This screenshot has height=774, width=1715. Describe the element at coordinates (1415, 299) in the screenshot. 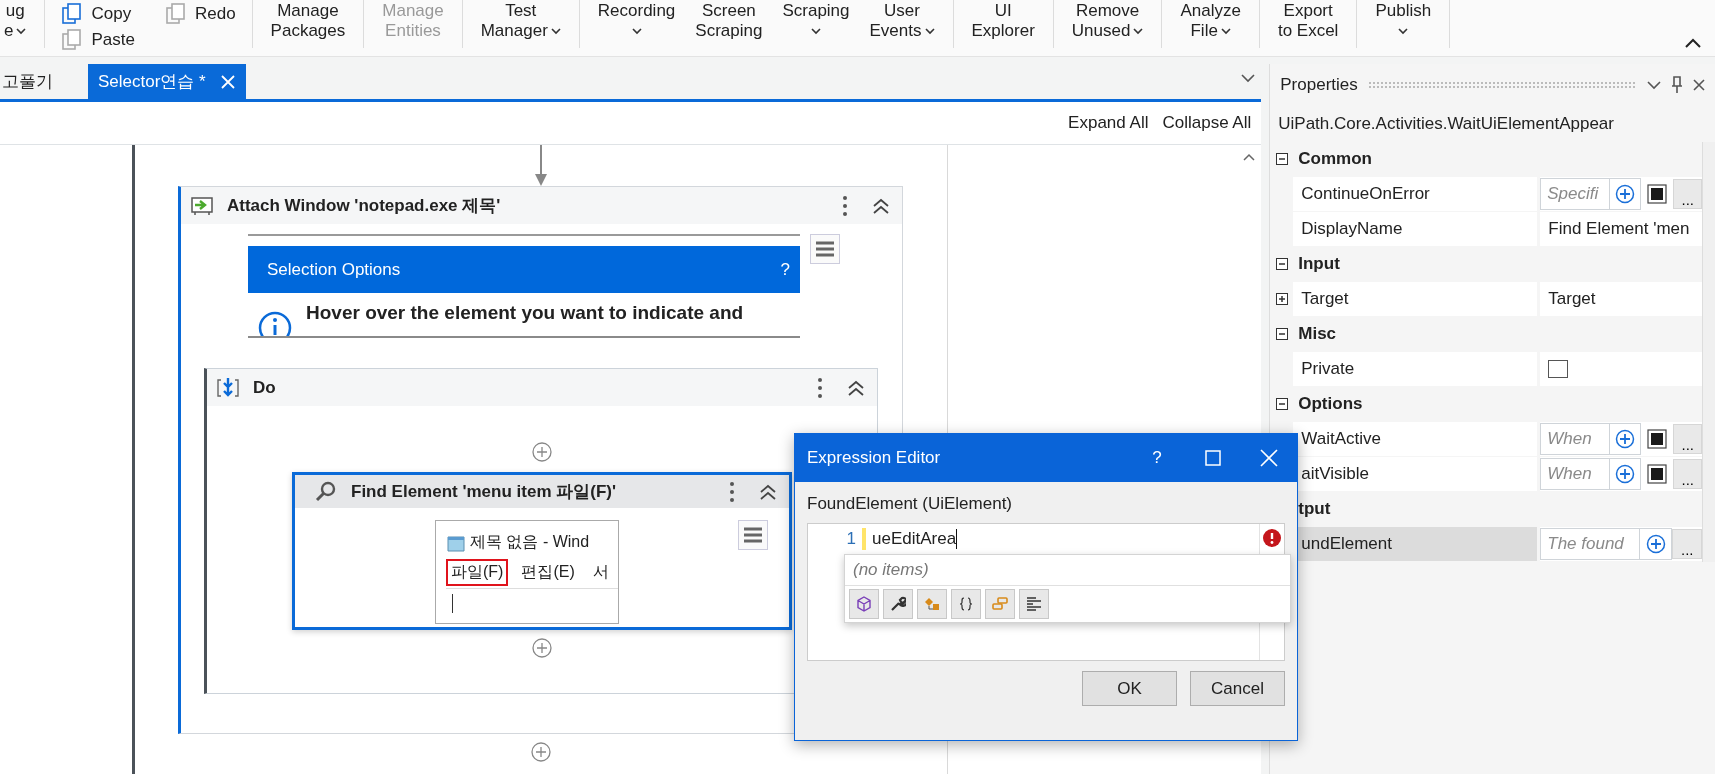

I see `property-name: Target` at that location.